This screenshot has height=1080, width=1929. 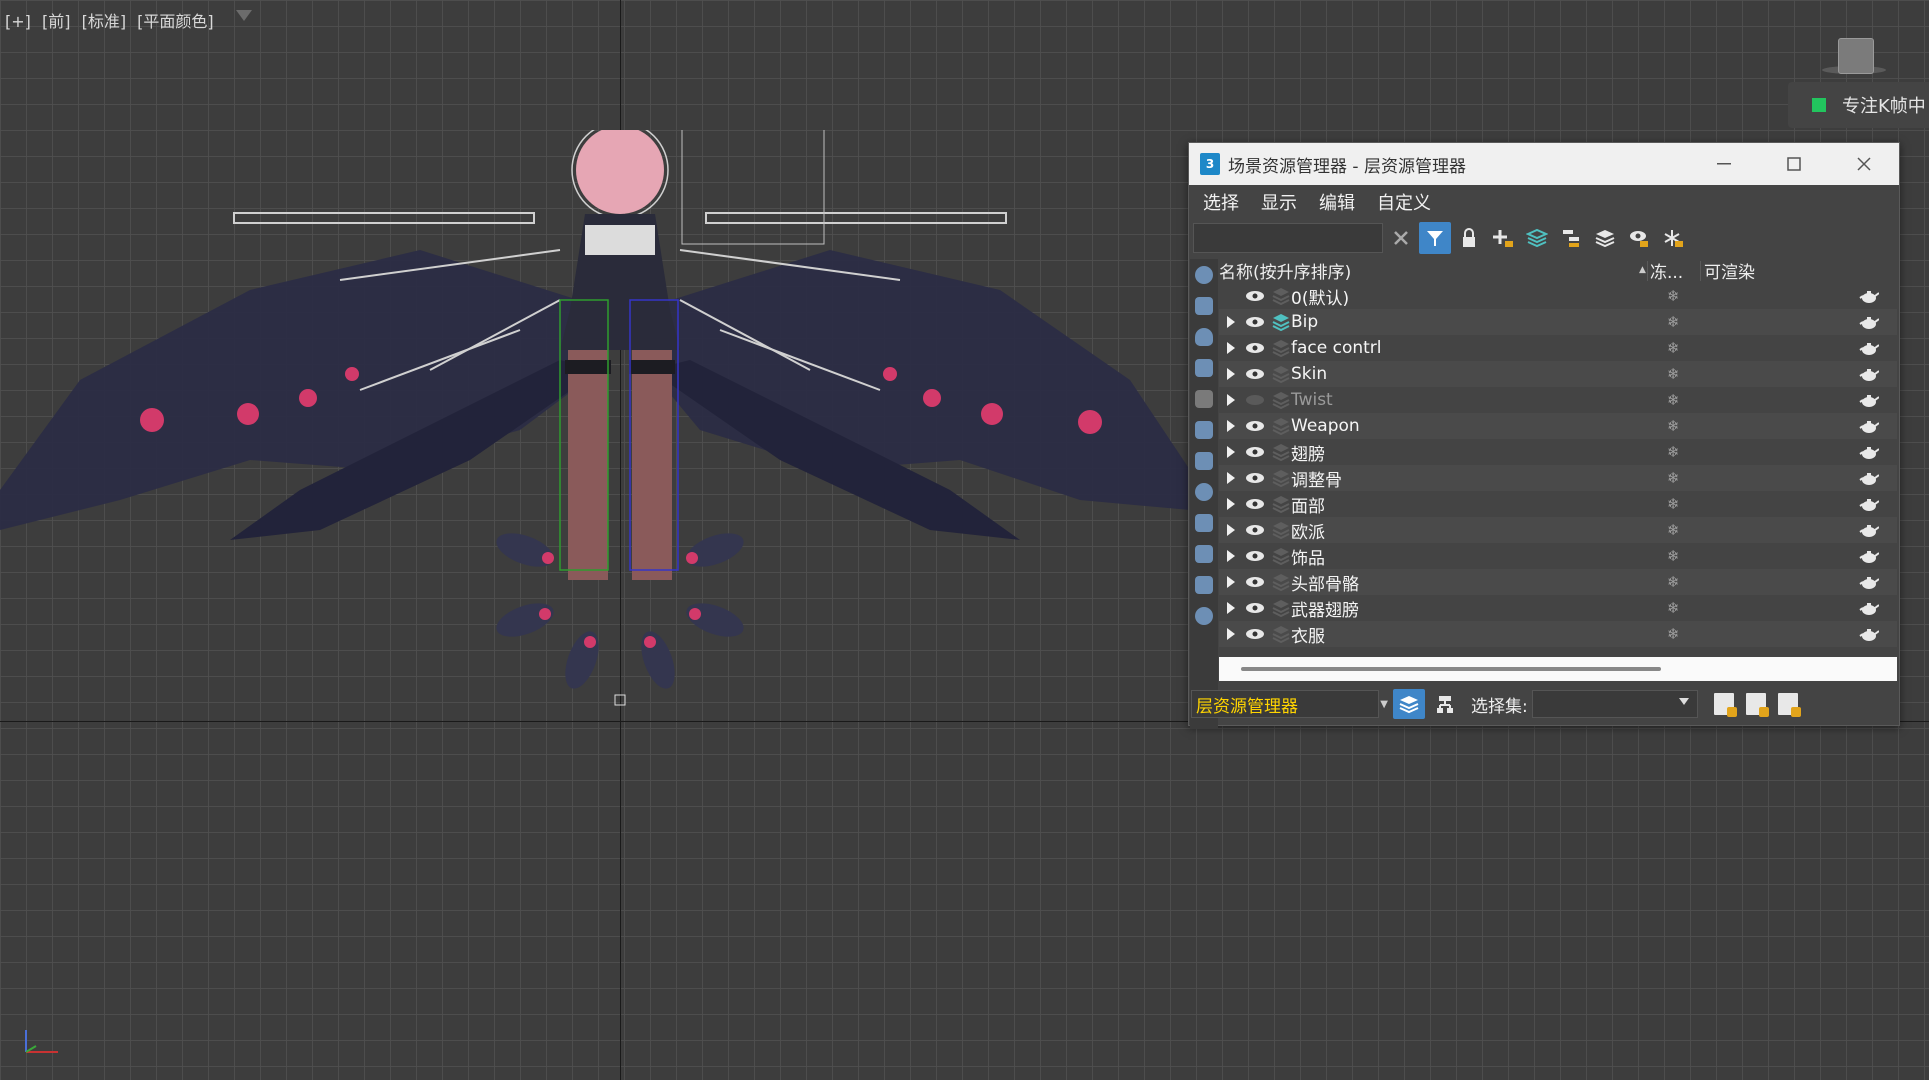 I want to click on layer-row: 欧派 ❄, so click(x=1558, y=530).